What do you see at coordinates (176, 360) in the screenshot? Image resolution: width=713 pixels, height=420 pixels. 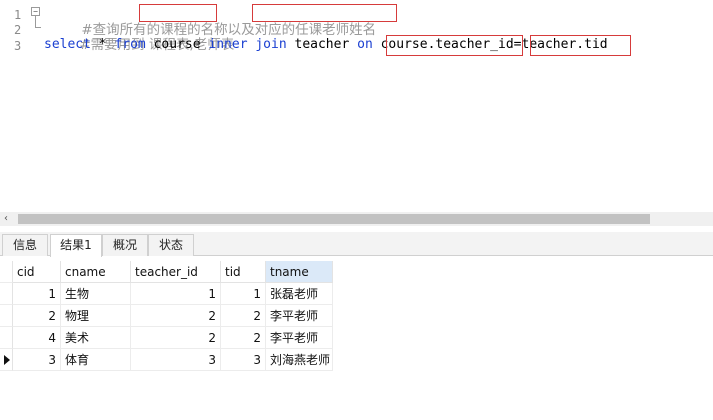 I see `cell-teacher-id: 3` at bounding box center [176, 360].